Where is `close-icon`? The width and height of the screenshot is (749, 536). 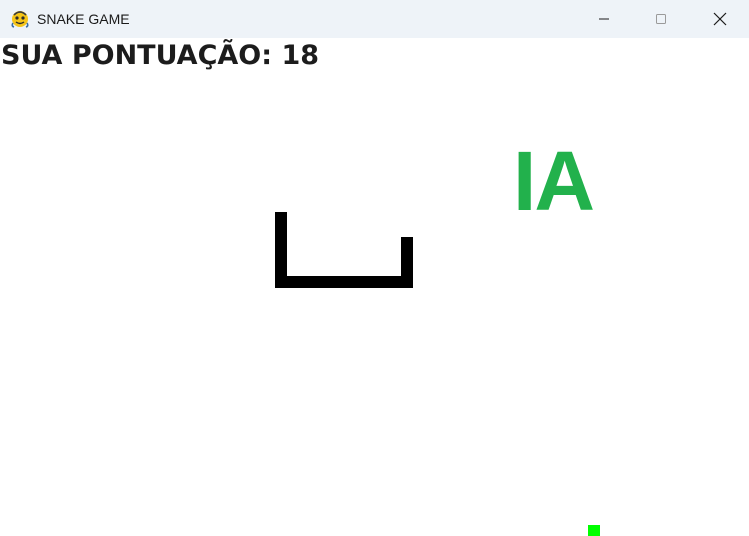 close-icon is located at coordinates (720, 19).